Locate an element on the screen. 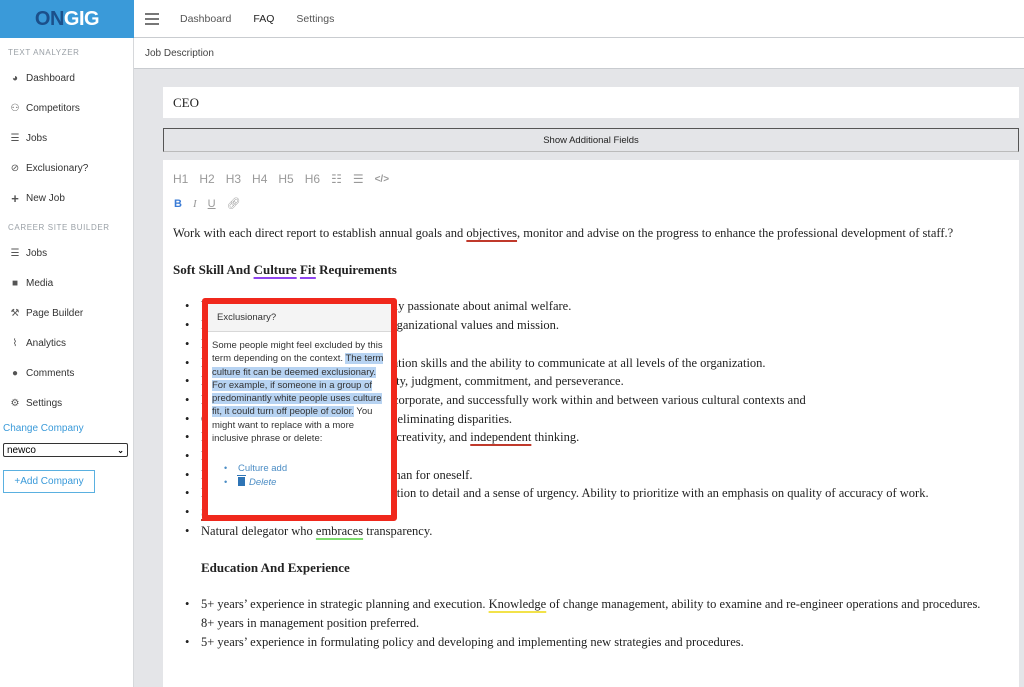 This screenshot has width=1024, height=687. breadcrumb: Job Description is located at coordinates (579, 53).